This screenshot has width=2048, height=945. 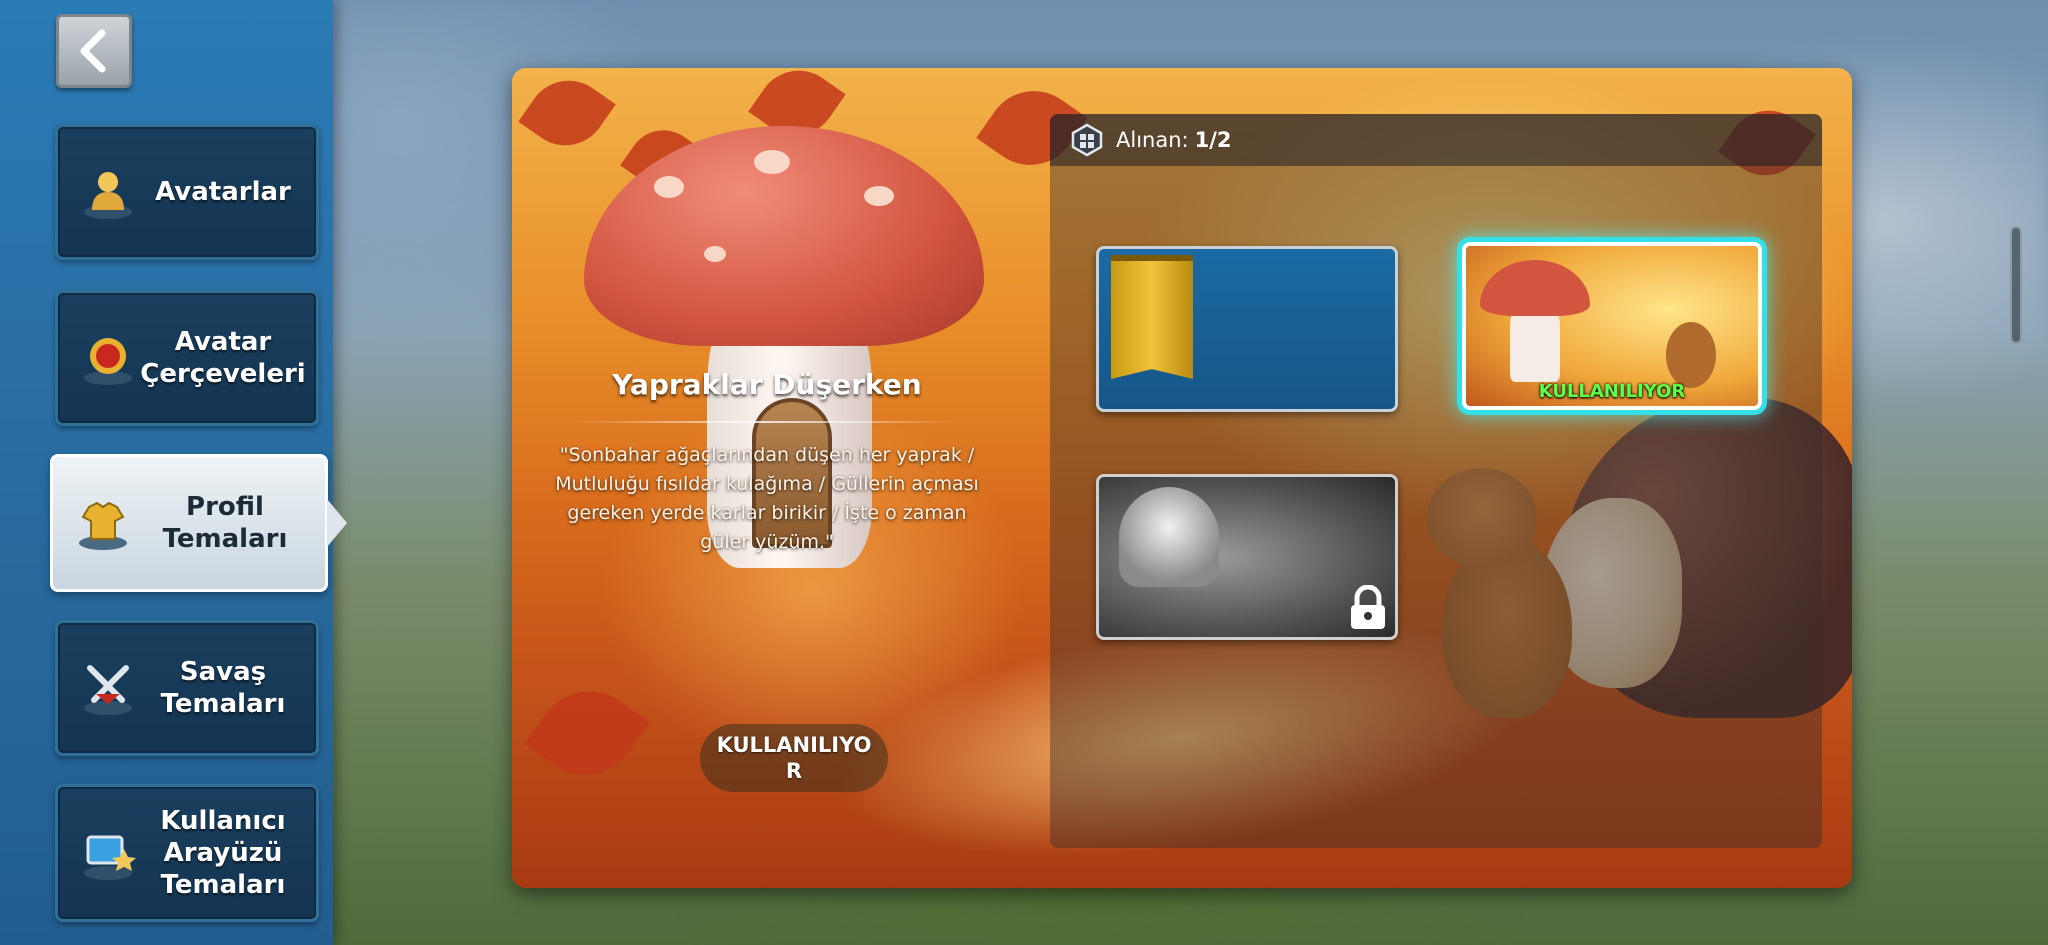 What do you see at coordinates (108, 688) in the screenshot?
I see `crossed-swords-icon` at bounding box center [108, 688].